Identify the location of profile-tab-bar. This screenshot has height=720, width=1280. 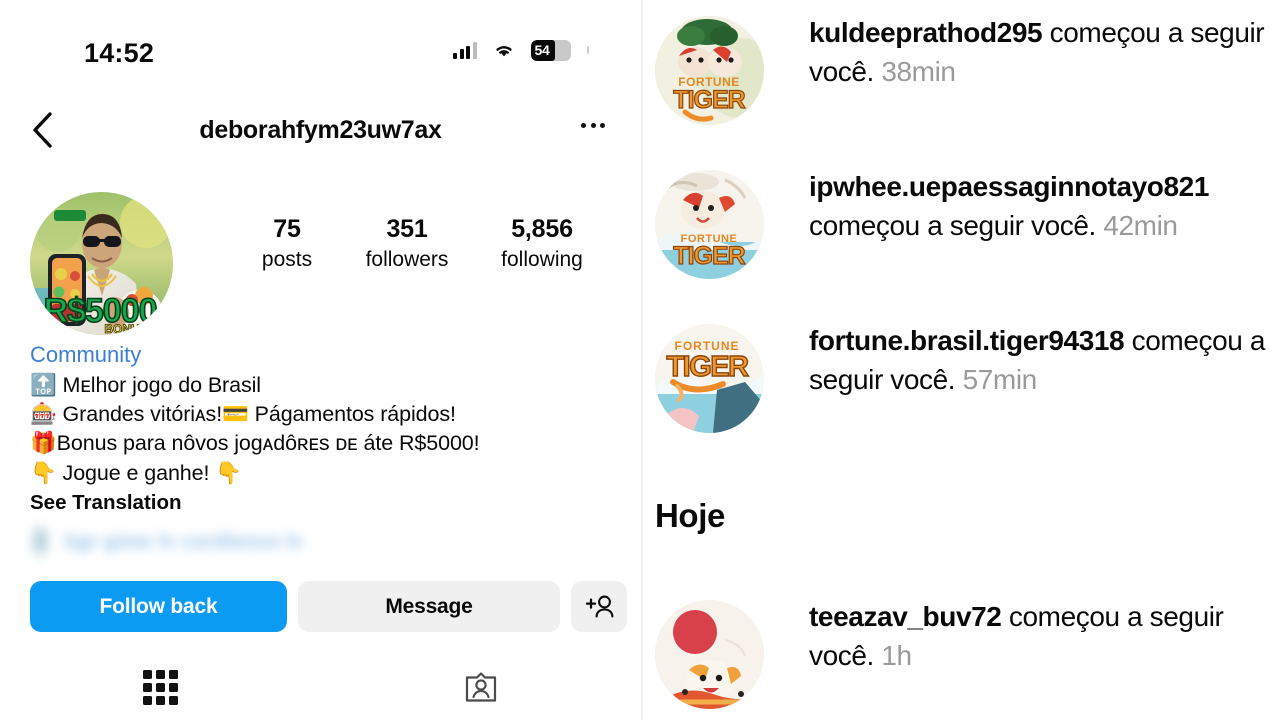
(320, 690).